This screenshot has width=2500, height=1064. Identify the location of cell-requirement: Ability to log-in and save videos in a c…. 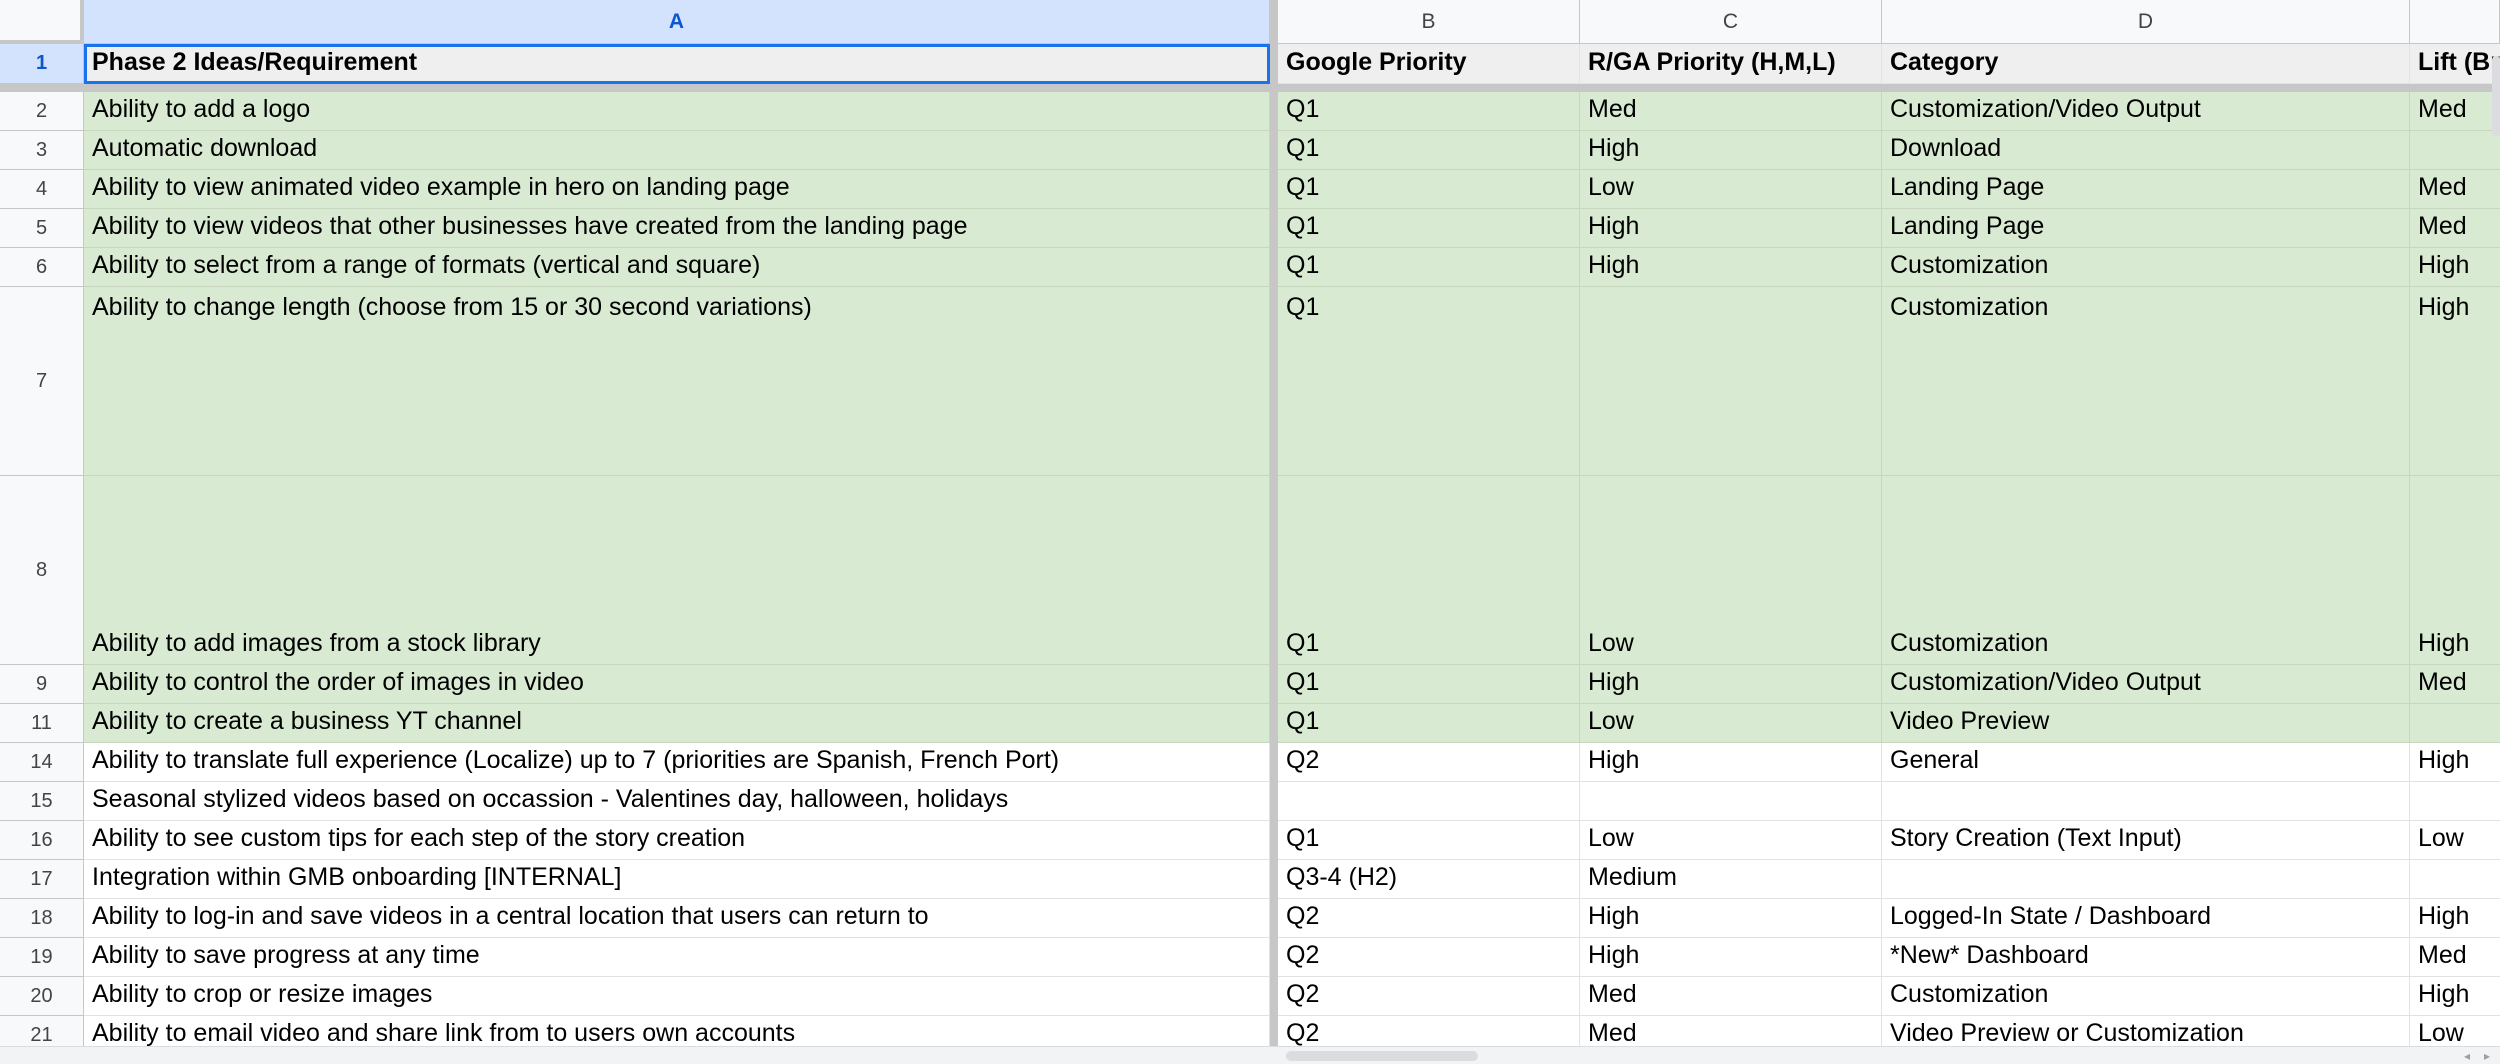
(677, 918).